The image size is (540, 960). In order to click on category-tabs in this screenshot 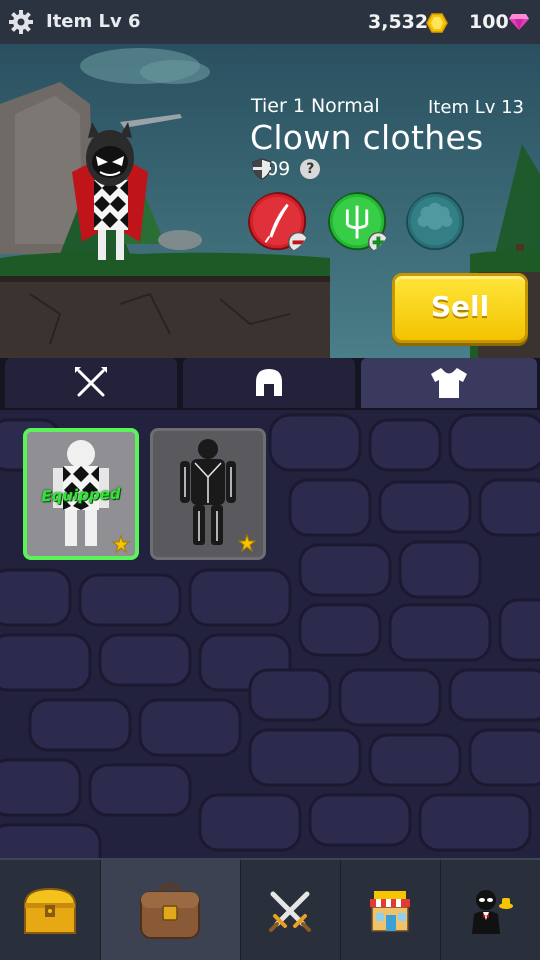, I will do `click(270, 384)`.